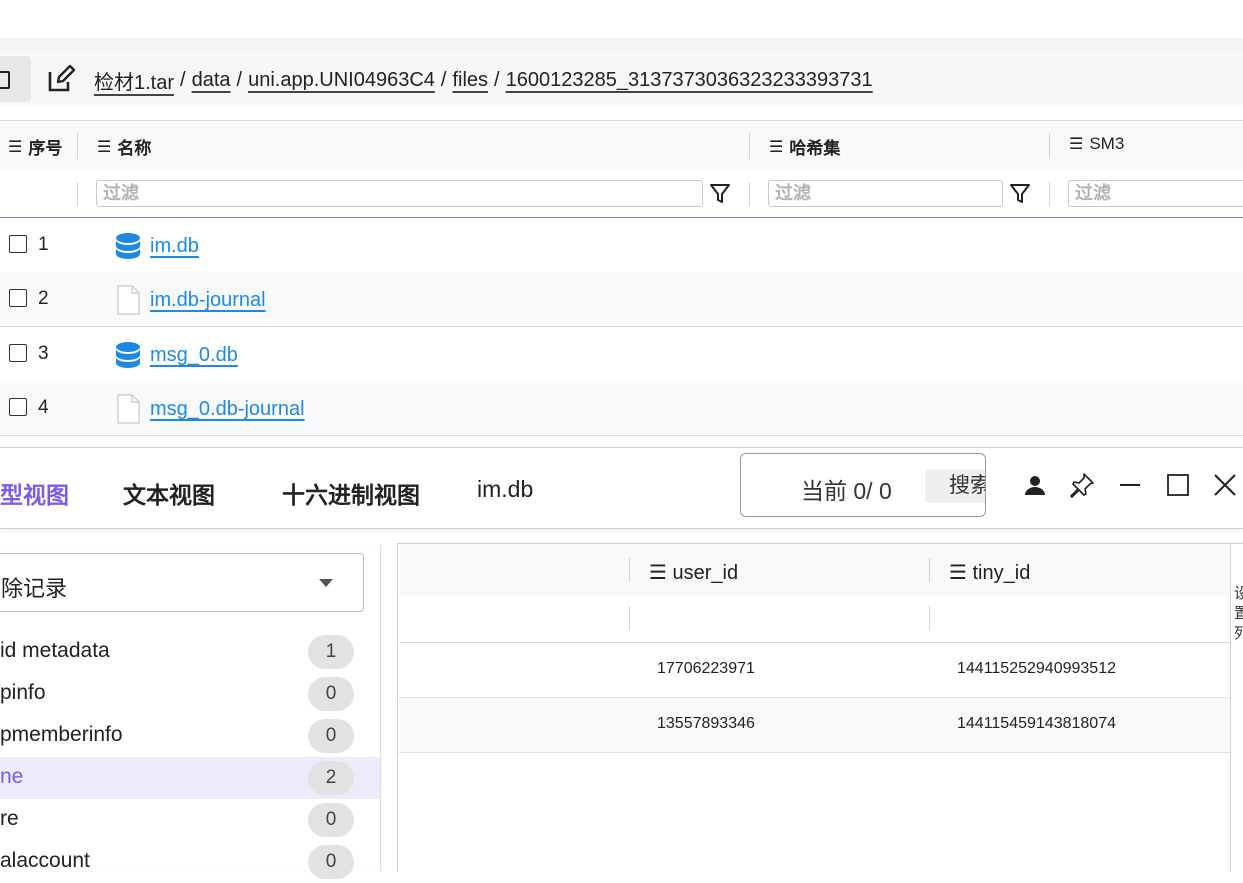 The width and height of the screenshot is (1243, 883). What do you see at coordinates (815, 619) in the screenshot?
I see `data-grid-filter-row` at bounding box center [815, 619].